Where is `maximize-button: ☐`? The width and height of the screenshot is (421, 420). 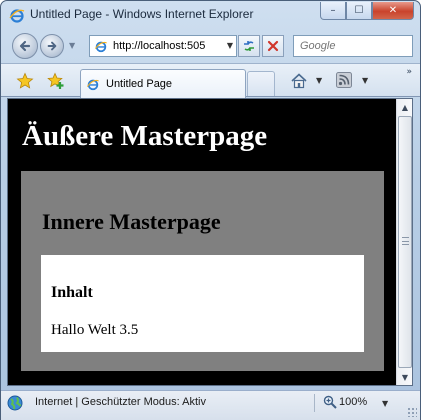 maximize-button: ☐ is located at coordinates (359, 11).